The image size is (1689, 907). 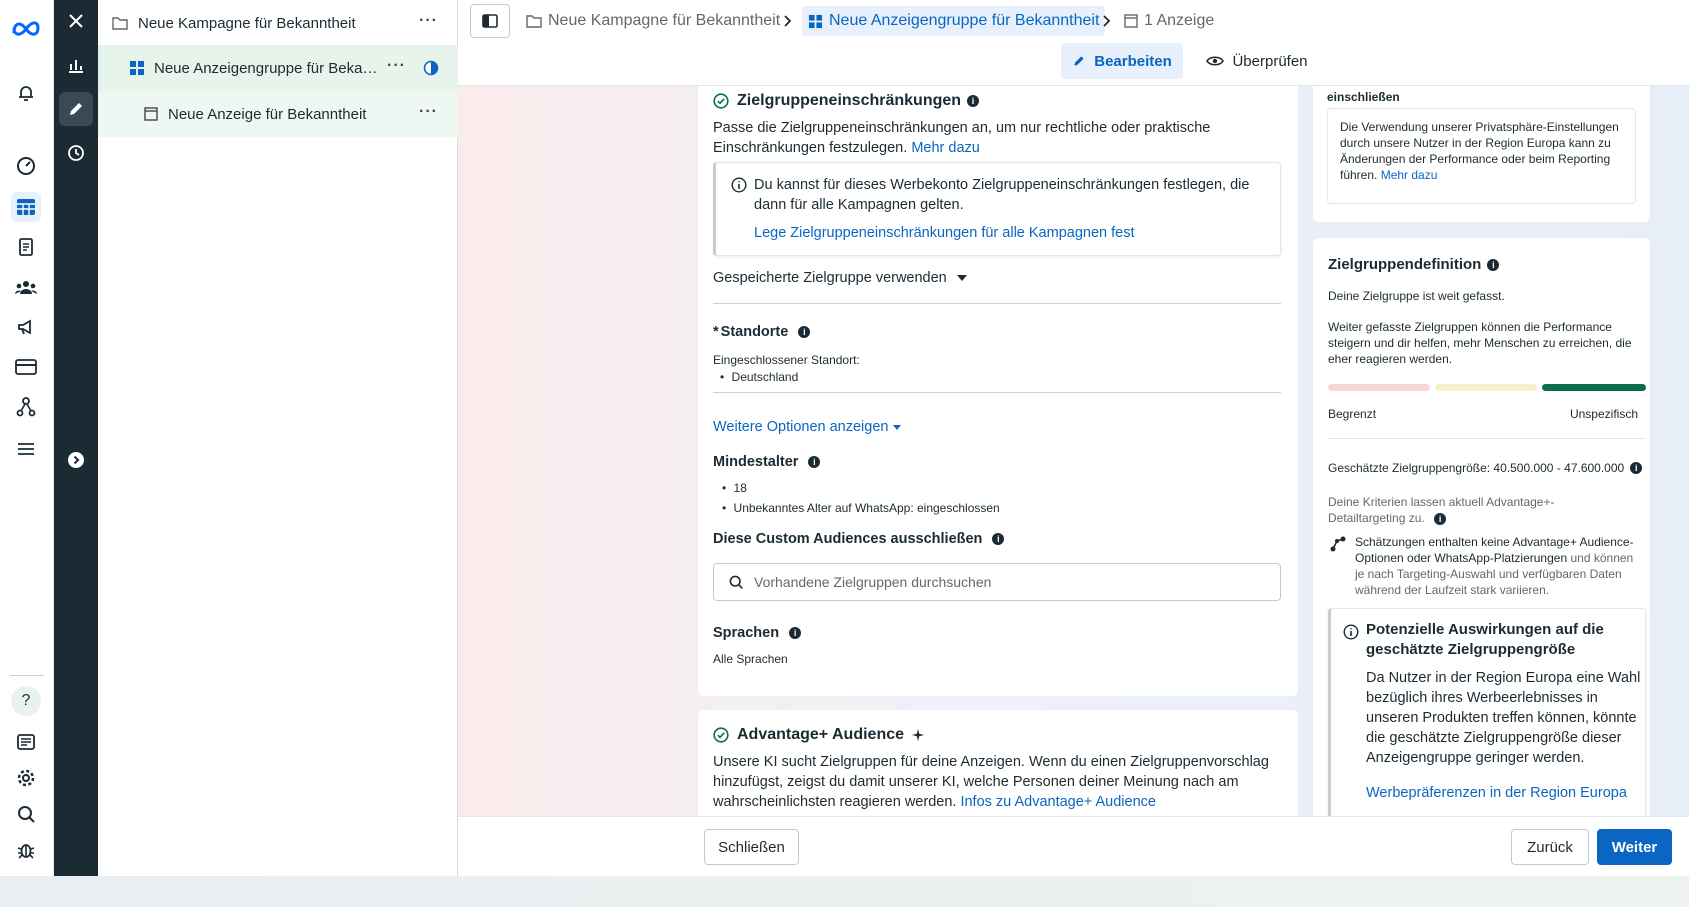 I want to click on saved-audience-dropdown: Gespeicherte Zielgruppe verwenden, so click(x=840, y=278).